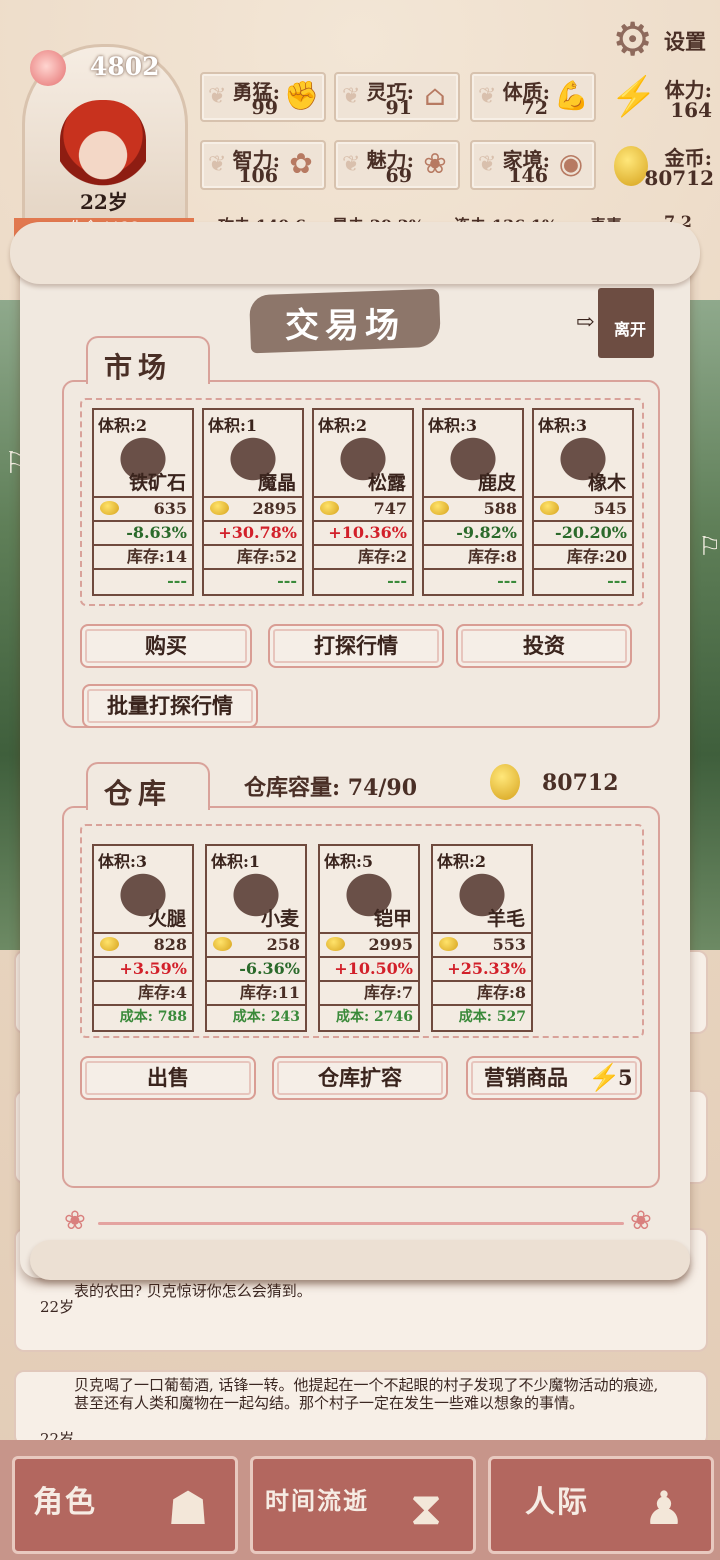  I want to click on item-change-row: +3.59%, so click(143, 968).